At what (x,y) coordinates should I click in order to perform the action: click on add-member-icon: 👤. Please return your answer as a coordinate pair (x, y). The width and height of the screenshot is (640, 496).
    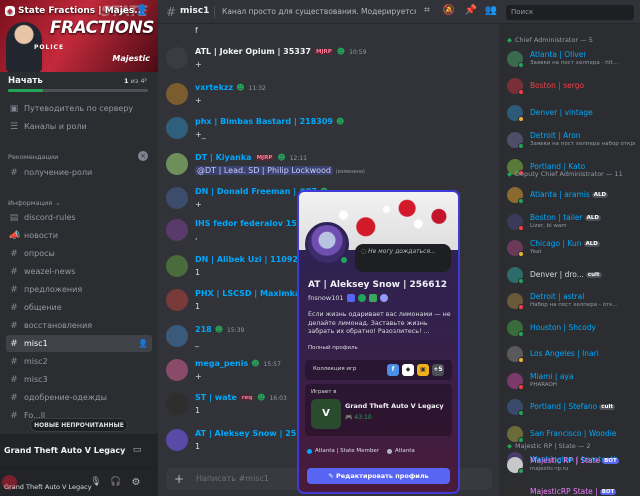
    Looking at the image, I should click on (143, 343).